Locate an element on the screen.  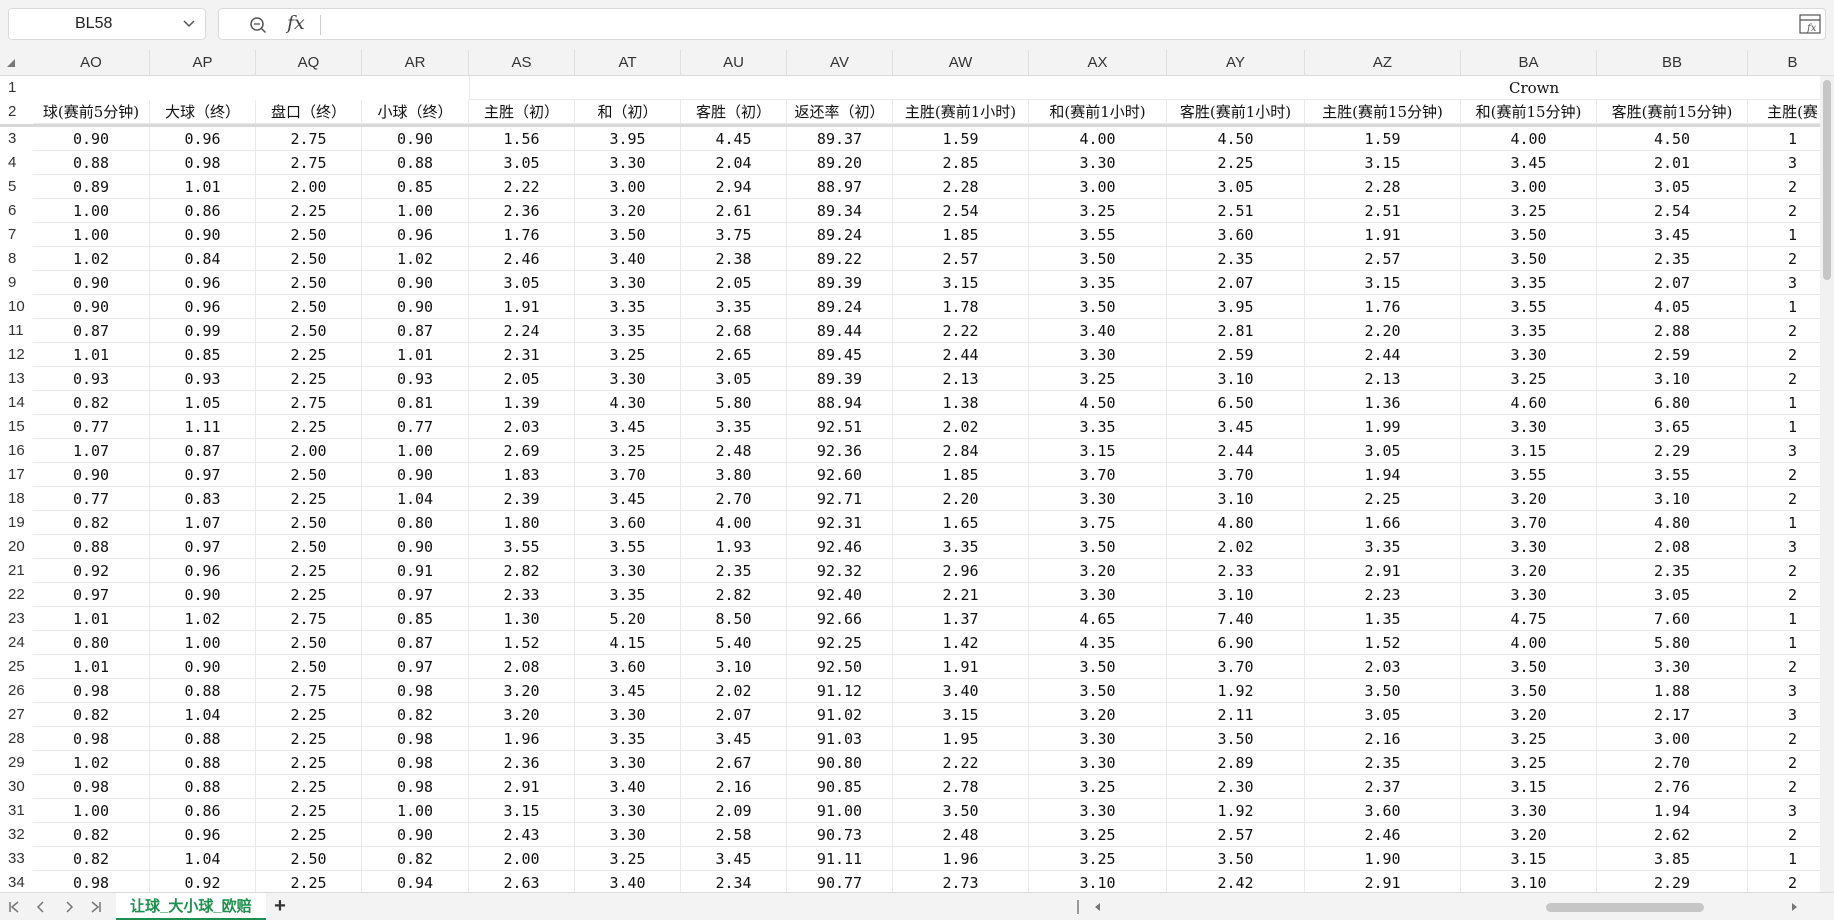
row-header: 24 is located at coordinates (16, 643).